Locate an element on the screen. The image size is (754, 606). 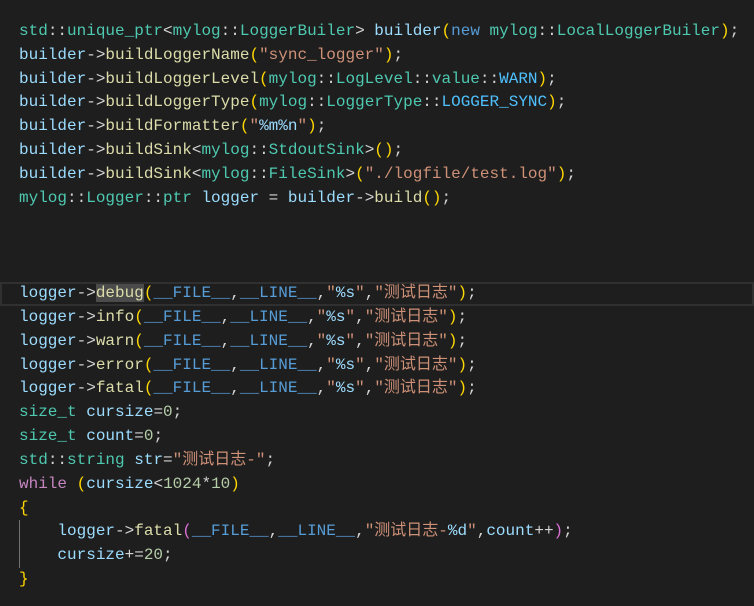
token-function: buildLoggerName is located at coordinates (177, 55).